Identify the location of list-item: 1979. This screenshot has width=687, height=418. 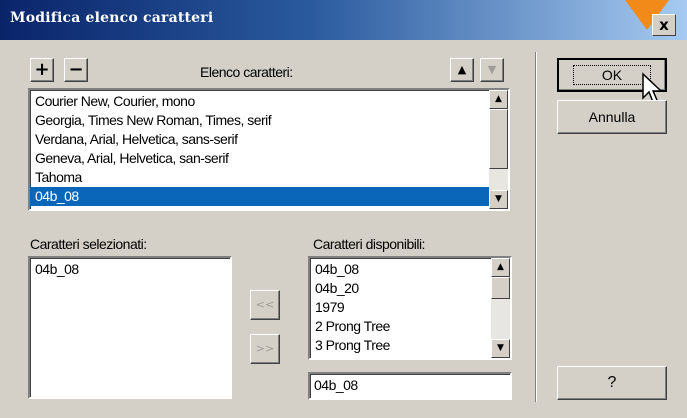
(410, 307).